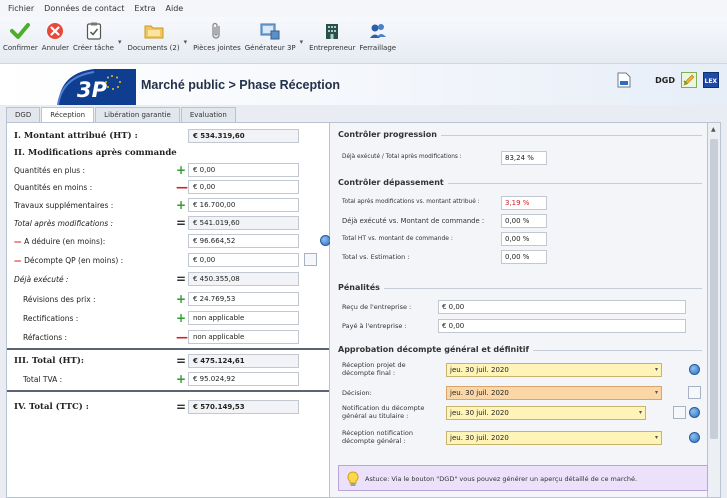 This screenshot has width=727, height=498. I want to click on menu-fichier: Fichier, so click(21, 8).